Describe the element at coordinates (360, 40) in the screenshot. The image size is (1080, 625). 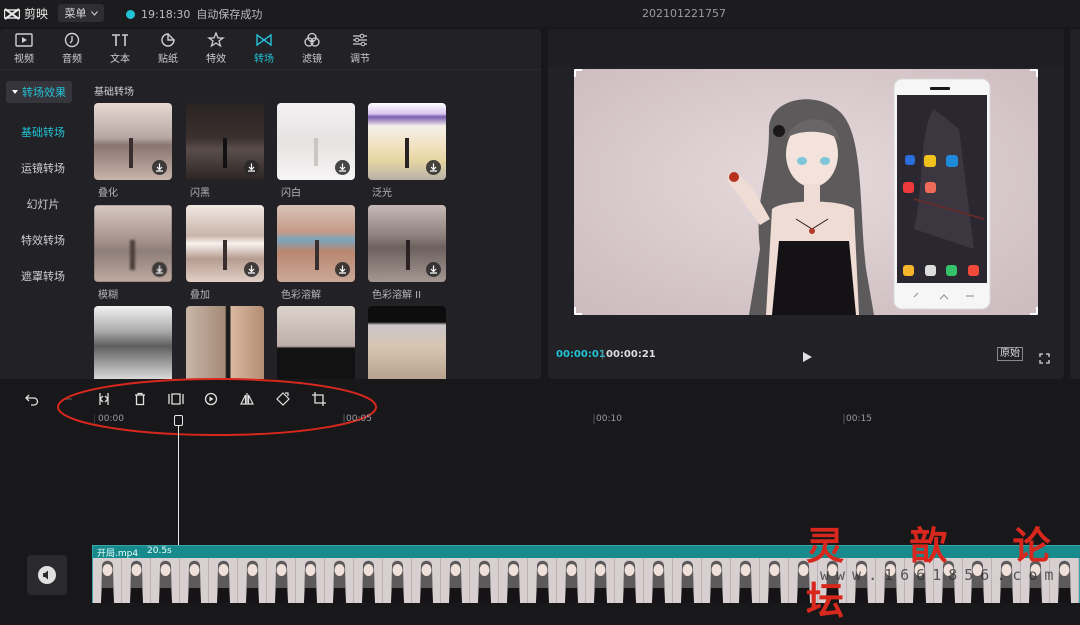
I see `adjust-icon` at that location.